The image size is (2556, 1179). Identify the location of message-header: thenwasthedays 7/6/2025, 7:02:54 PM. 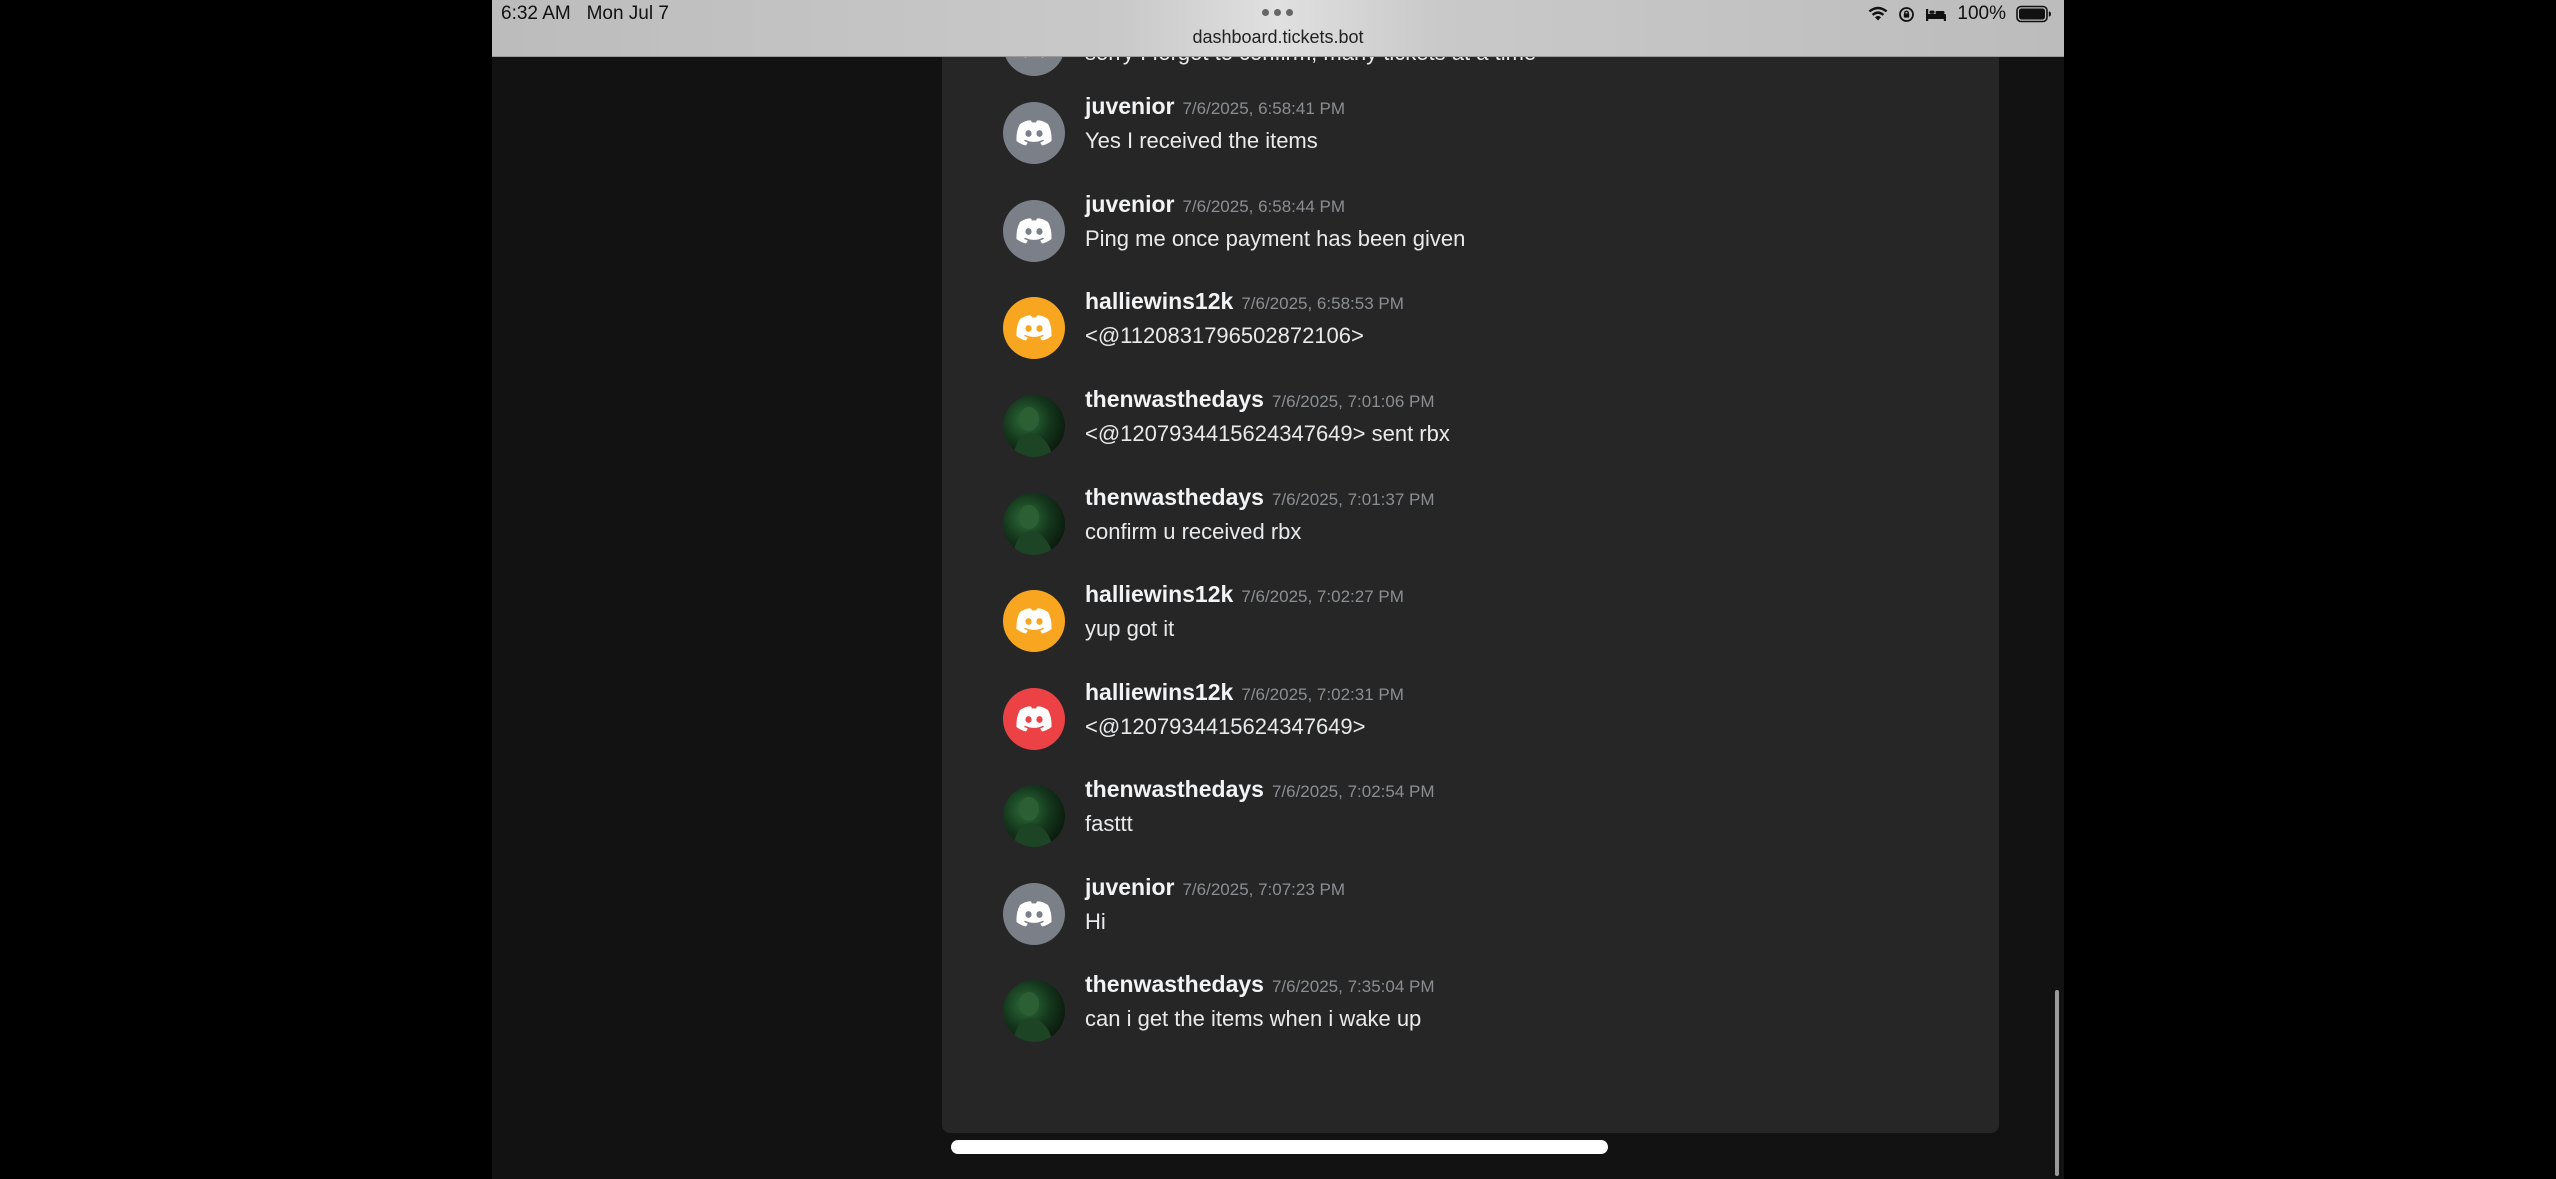
(1260, 789).